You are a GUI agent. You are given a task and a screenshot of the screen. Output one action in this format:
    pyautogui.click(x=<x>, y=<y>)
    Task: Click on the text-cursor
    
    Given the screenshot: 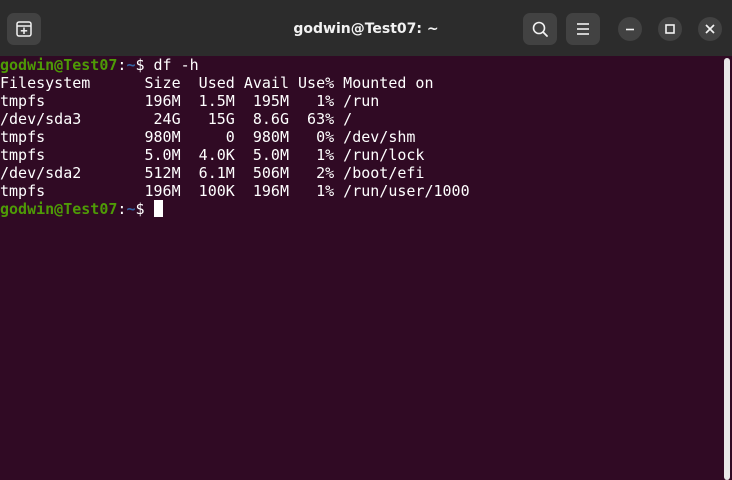 What is the action you would take?
    pyautogui.click(x=158, y=208)
    